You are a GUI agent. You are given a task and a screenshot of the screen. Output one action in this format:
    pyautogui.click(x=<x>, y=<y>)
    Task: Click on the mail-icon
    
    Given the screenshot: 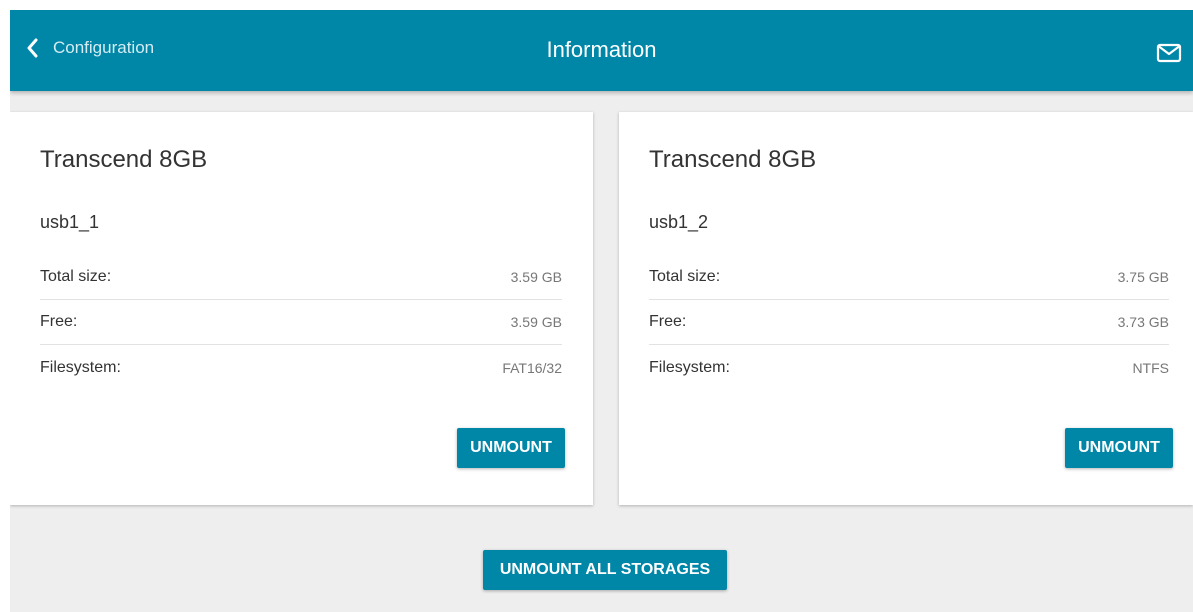 What is the action you would take?
    pyautogui.click(x=1169, y=53)
    